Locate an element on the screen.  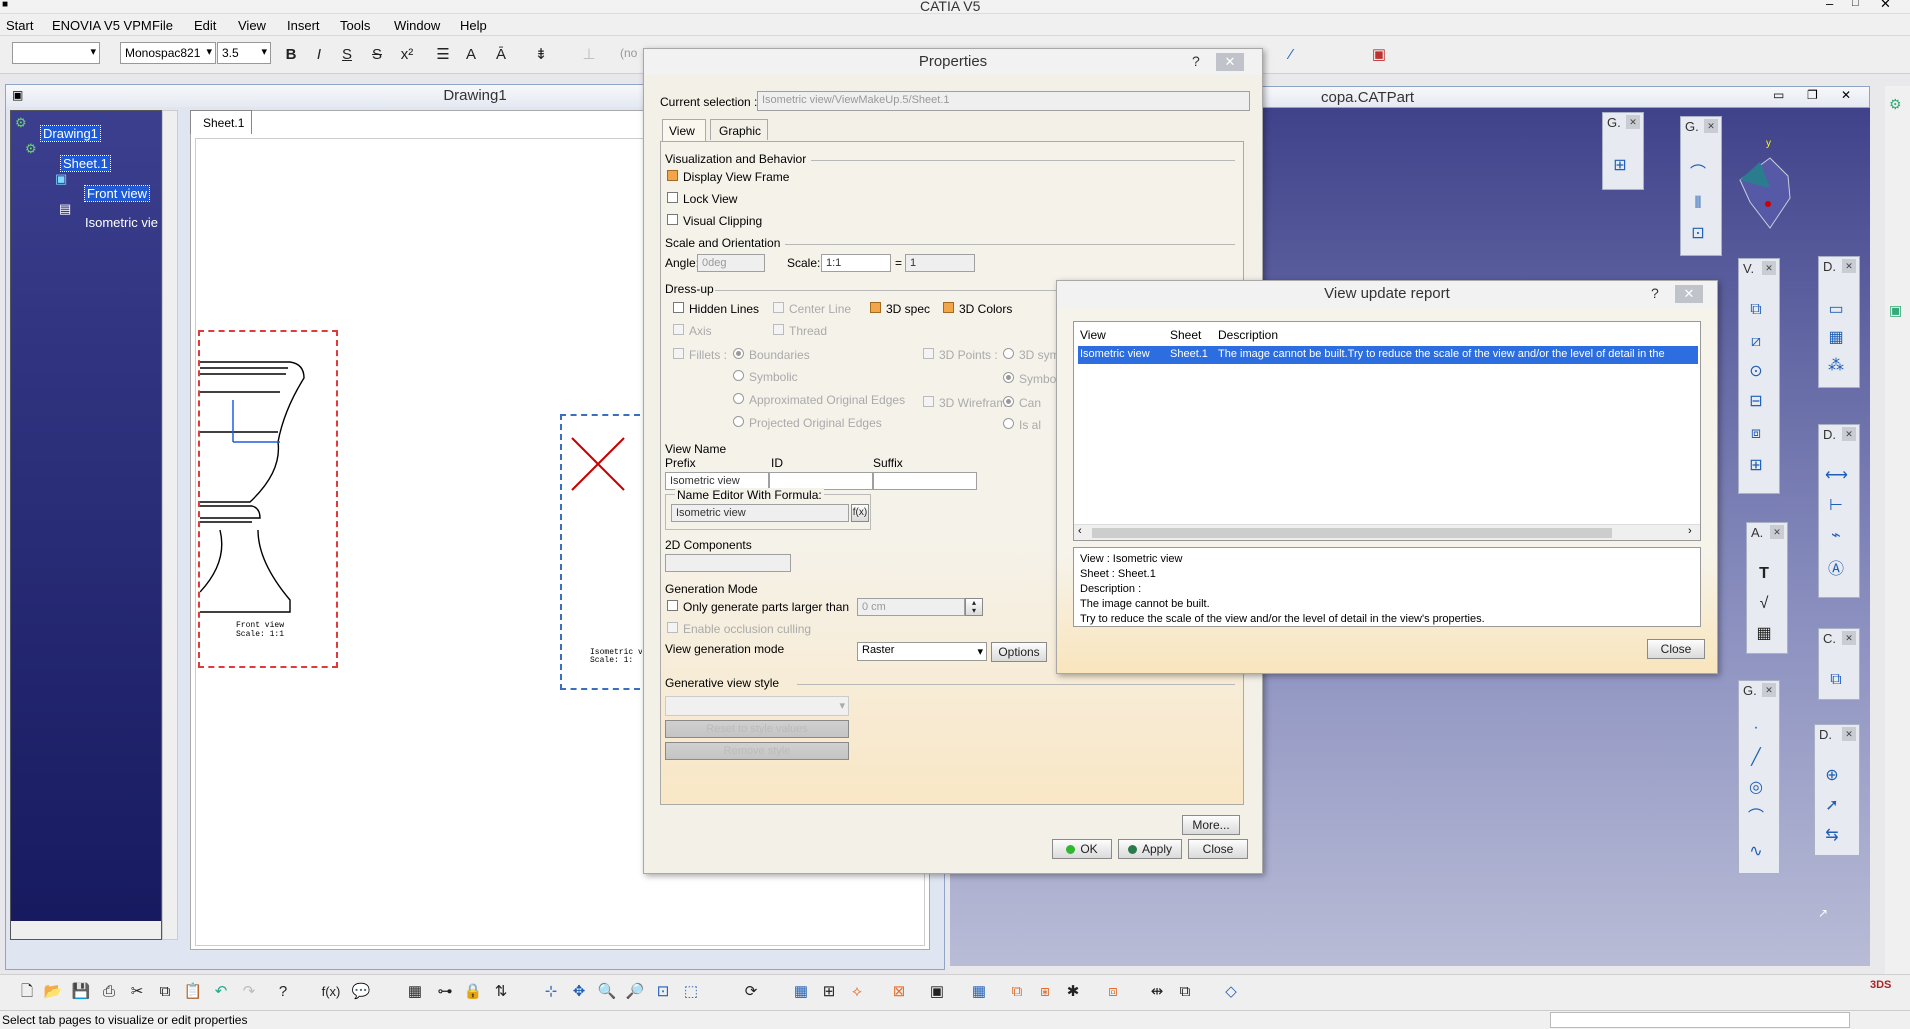
isometric-view-frame: Isometric vi Scale: 1: is located at coordinates (604, 552).